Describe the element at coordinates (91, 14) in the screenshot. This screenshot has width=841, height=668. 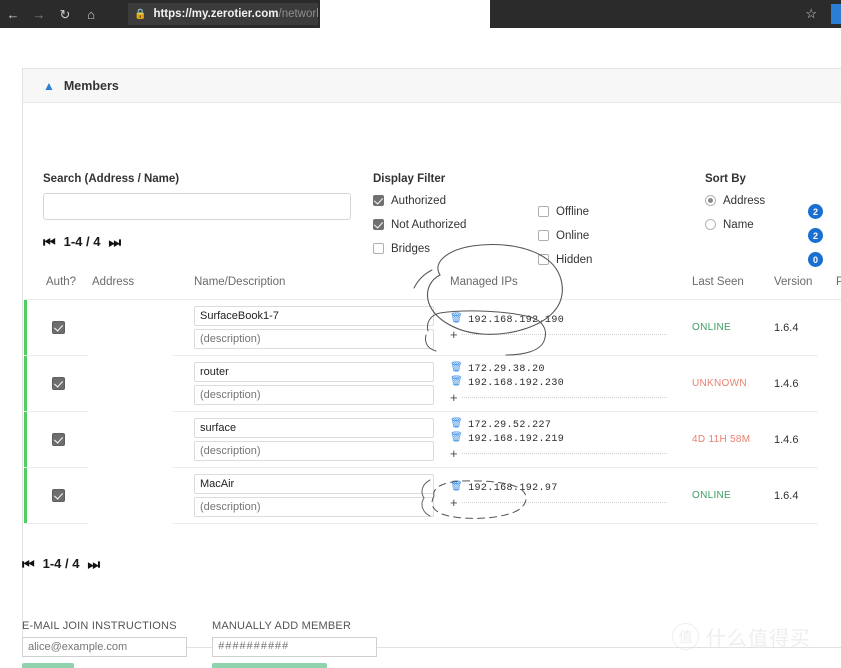
I see `home-icon: ⌂` at that location.